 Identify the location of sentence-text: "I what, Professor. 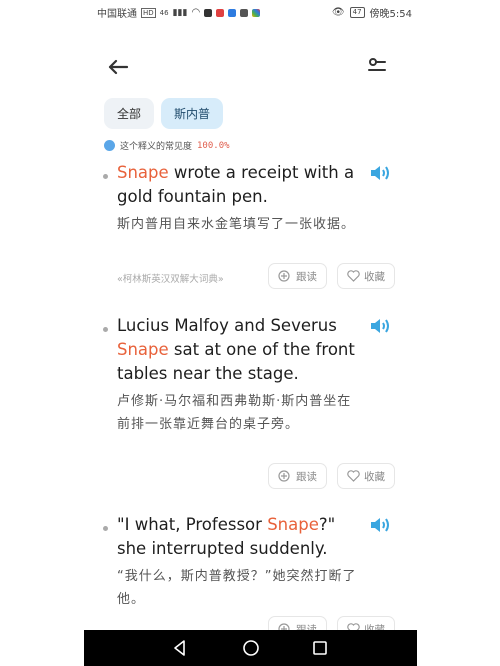
(192, 524).